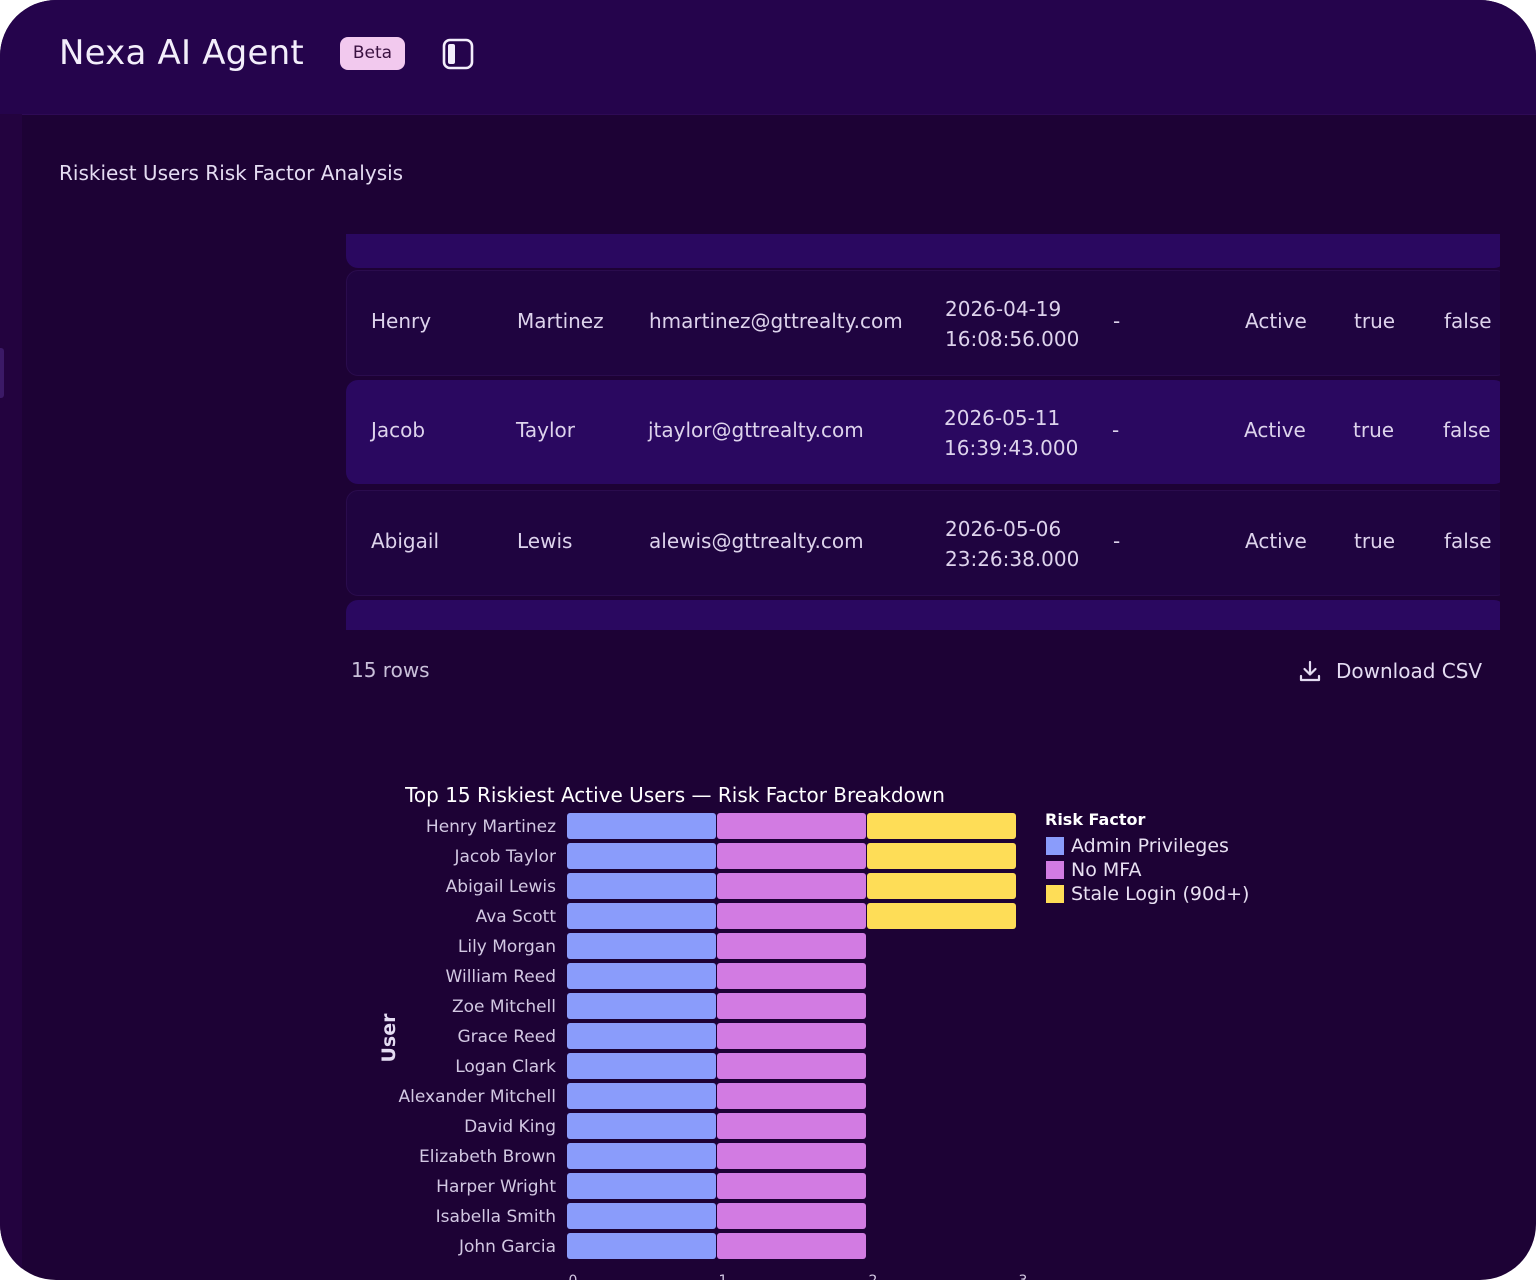 The width and height of the screenshot is (1536, 1280). What do you see at coordinates (1023, 1276) in the screenshot?
I see `x-tick-label: 3` at bounding box center [1023, 1276].